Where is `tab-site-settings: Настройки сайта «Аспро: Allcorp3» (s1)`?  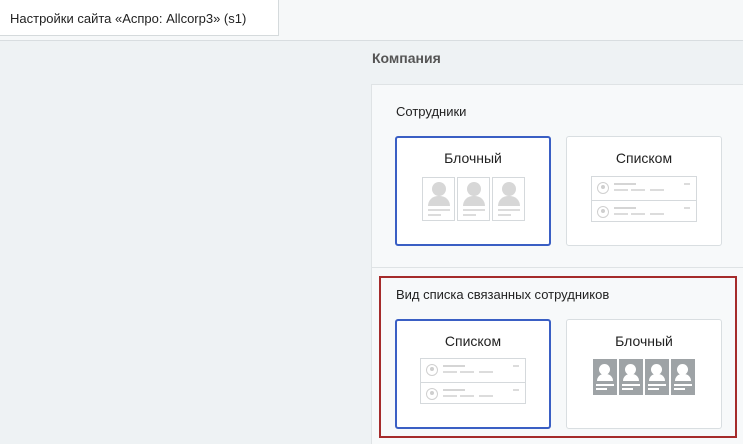 tab-site-settings: Настройки сайта «Аспро: Allcorp3» (s1) is located at coordinates (139, 18).